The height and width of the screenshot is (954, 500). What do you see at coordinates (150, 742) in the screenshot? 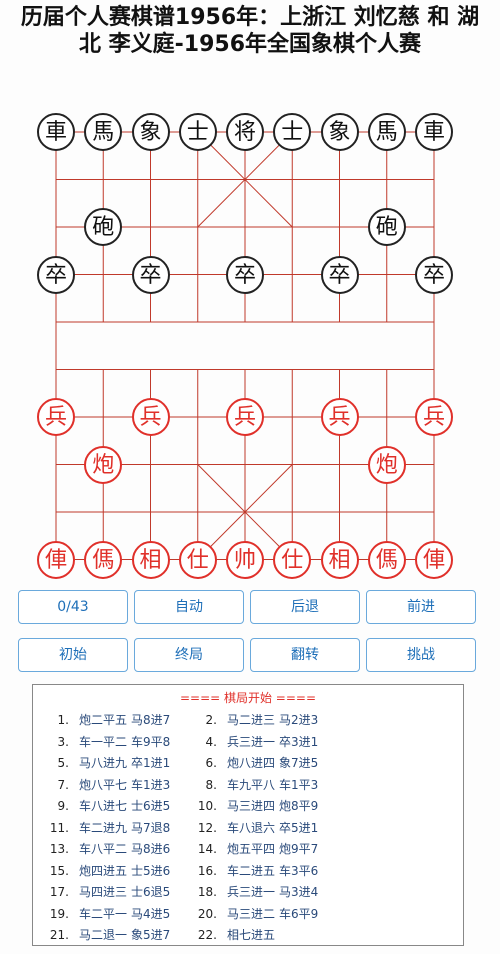
I see `black-move: 车9平8` at bounding box center [150, 742].